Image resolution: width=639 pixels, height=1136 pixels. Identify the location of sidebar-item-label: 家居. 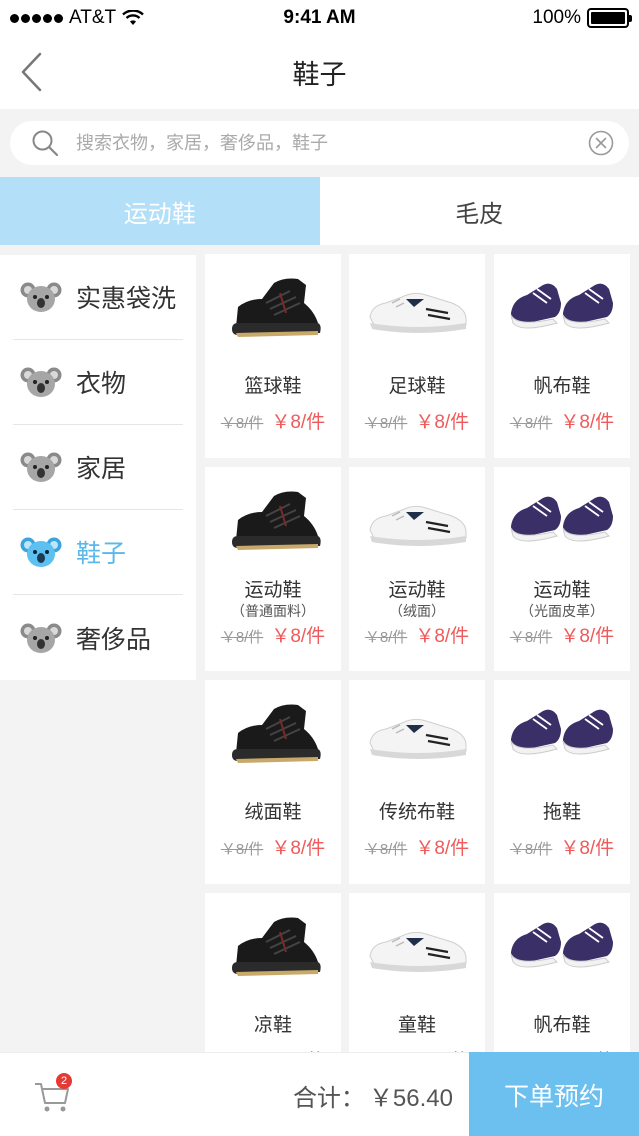
(101, 469).